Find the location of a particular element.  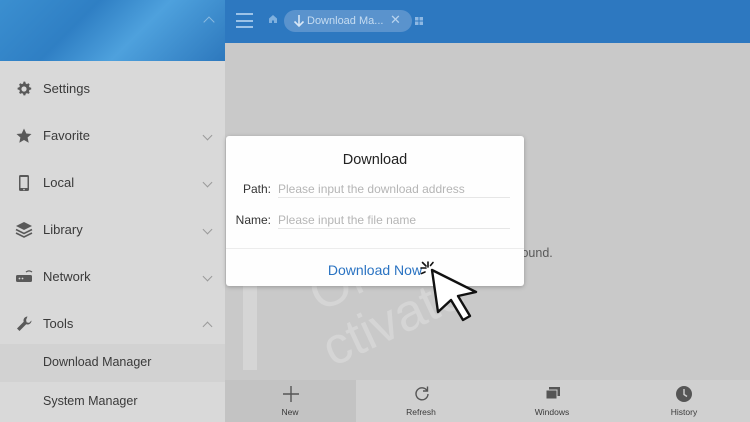

hamburger-menu-icon is located at coordinates (244, 20).